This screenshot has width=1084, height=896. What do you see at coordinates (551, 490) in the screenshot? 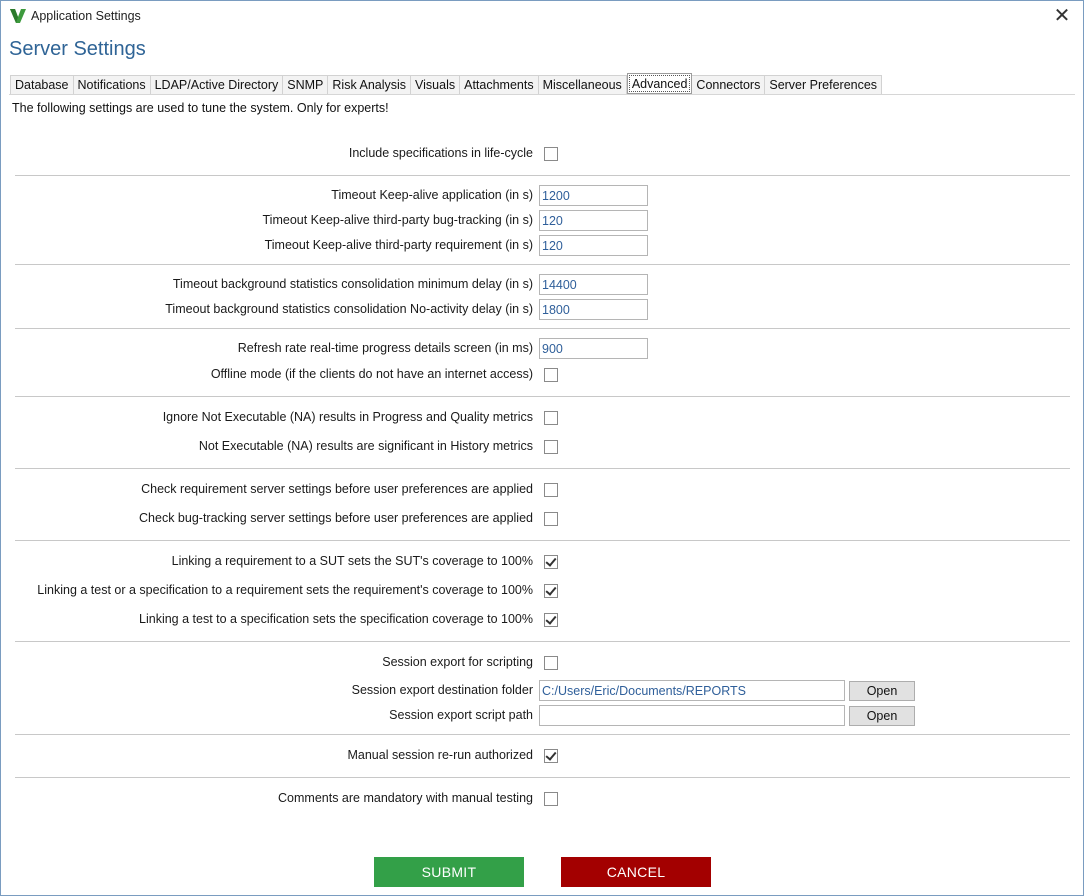
I see `check-req-checkbox` at bounding box center [551, 490].